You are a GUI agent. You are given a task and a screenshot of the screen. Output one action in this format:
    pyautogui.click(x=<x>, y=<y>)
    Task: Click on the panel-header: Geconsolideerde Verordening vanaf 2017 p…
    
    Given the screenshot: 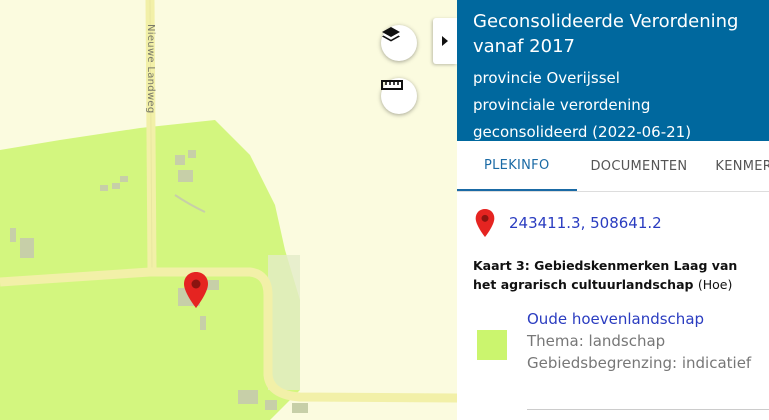 What is the action you would take?
    pyautogui.click(x=613, y=70)
    